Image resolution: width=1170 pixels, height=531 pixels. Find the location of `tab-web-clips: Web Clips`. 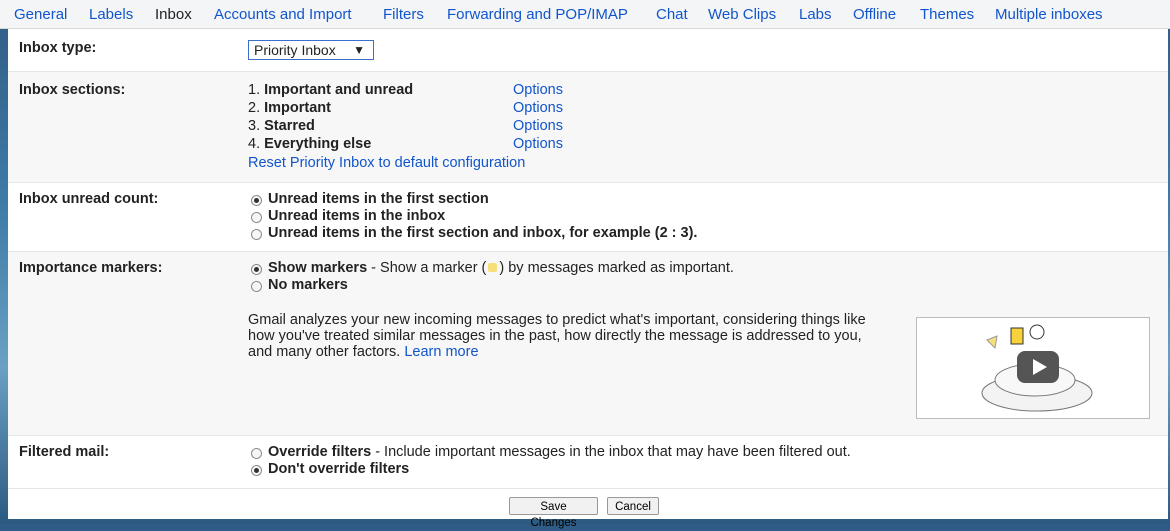

tab-web-clips: Web Clips is located at coordinates (742, 14).